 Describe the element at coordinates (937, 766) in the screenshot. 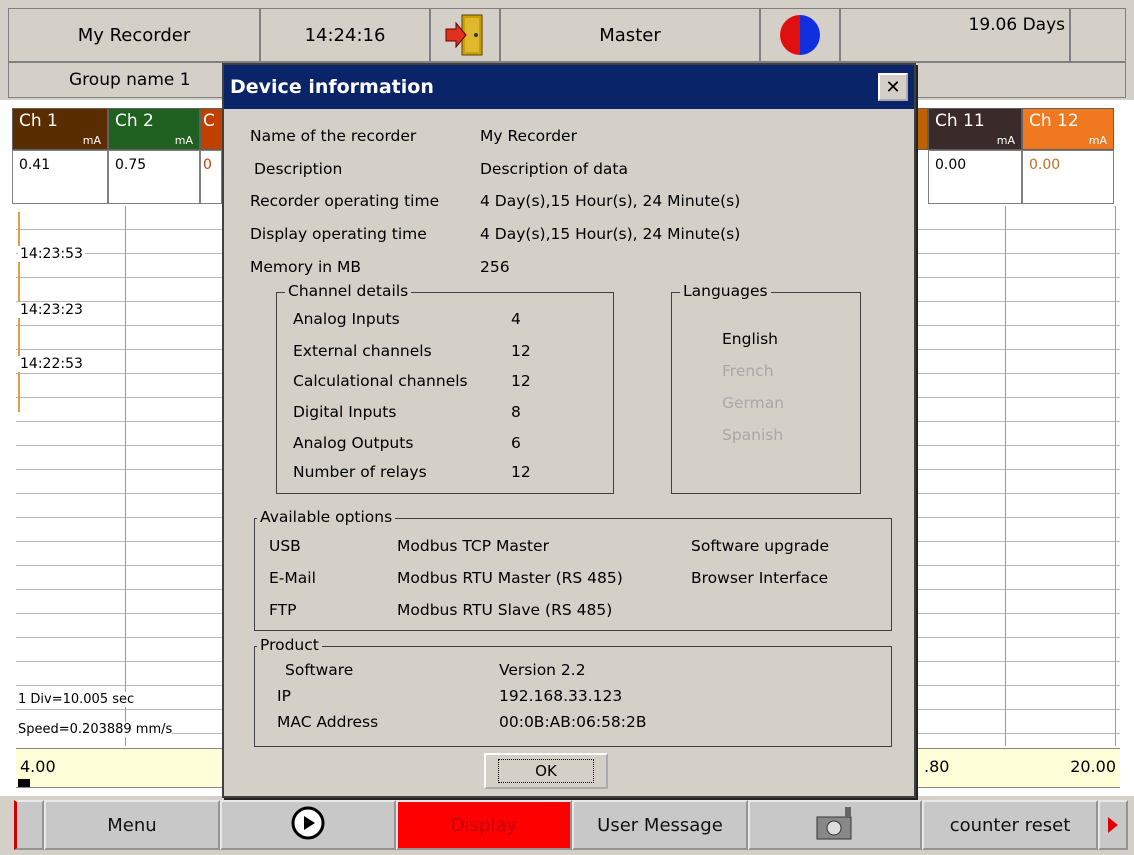

I see `scale-mid: .80` at that location.